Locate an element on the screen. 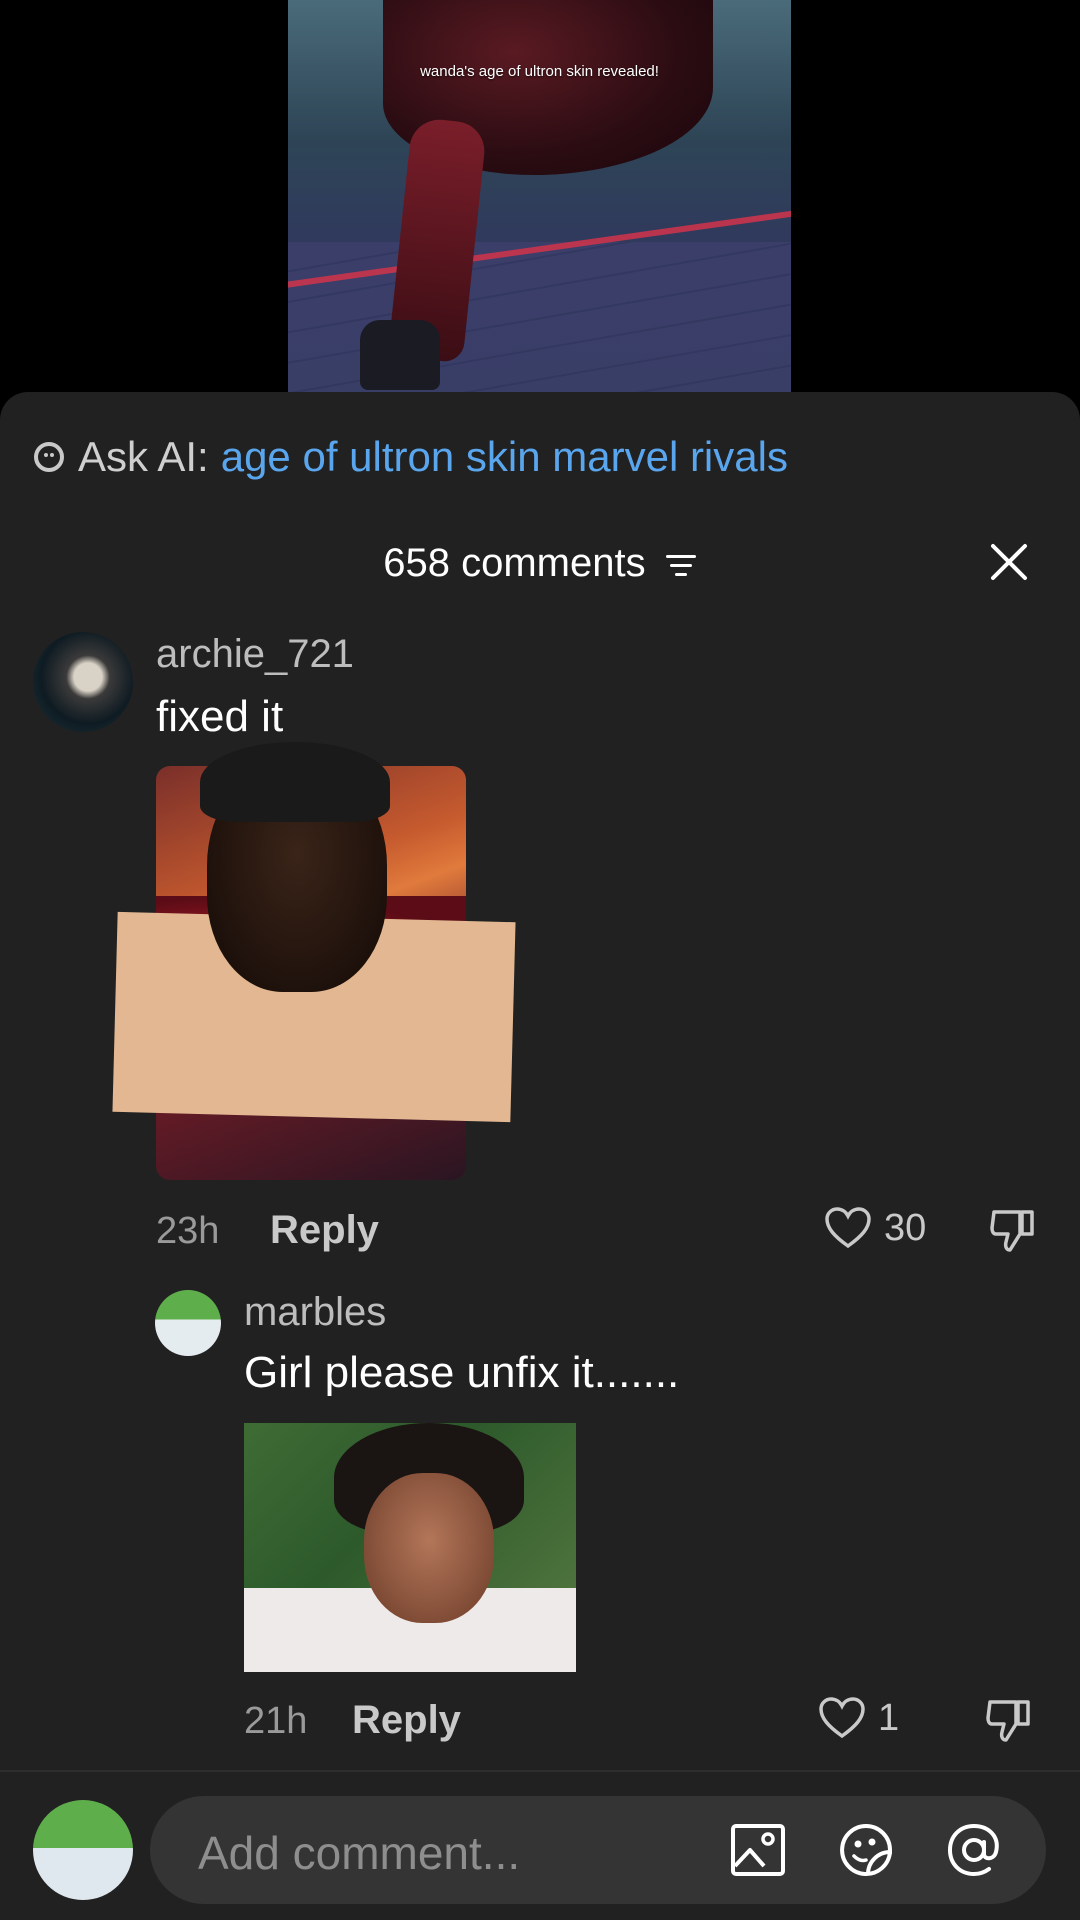 Image resolution: width=1080 pixels, height=1920 pixels. ask-ai-link: Ask AI: age of ultron skin marvel rivals is located at coordinates (411, 457).